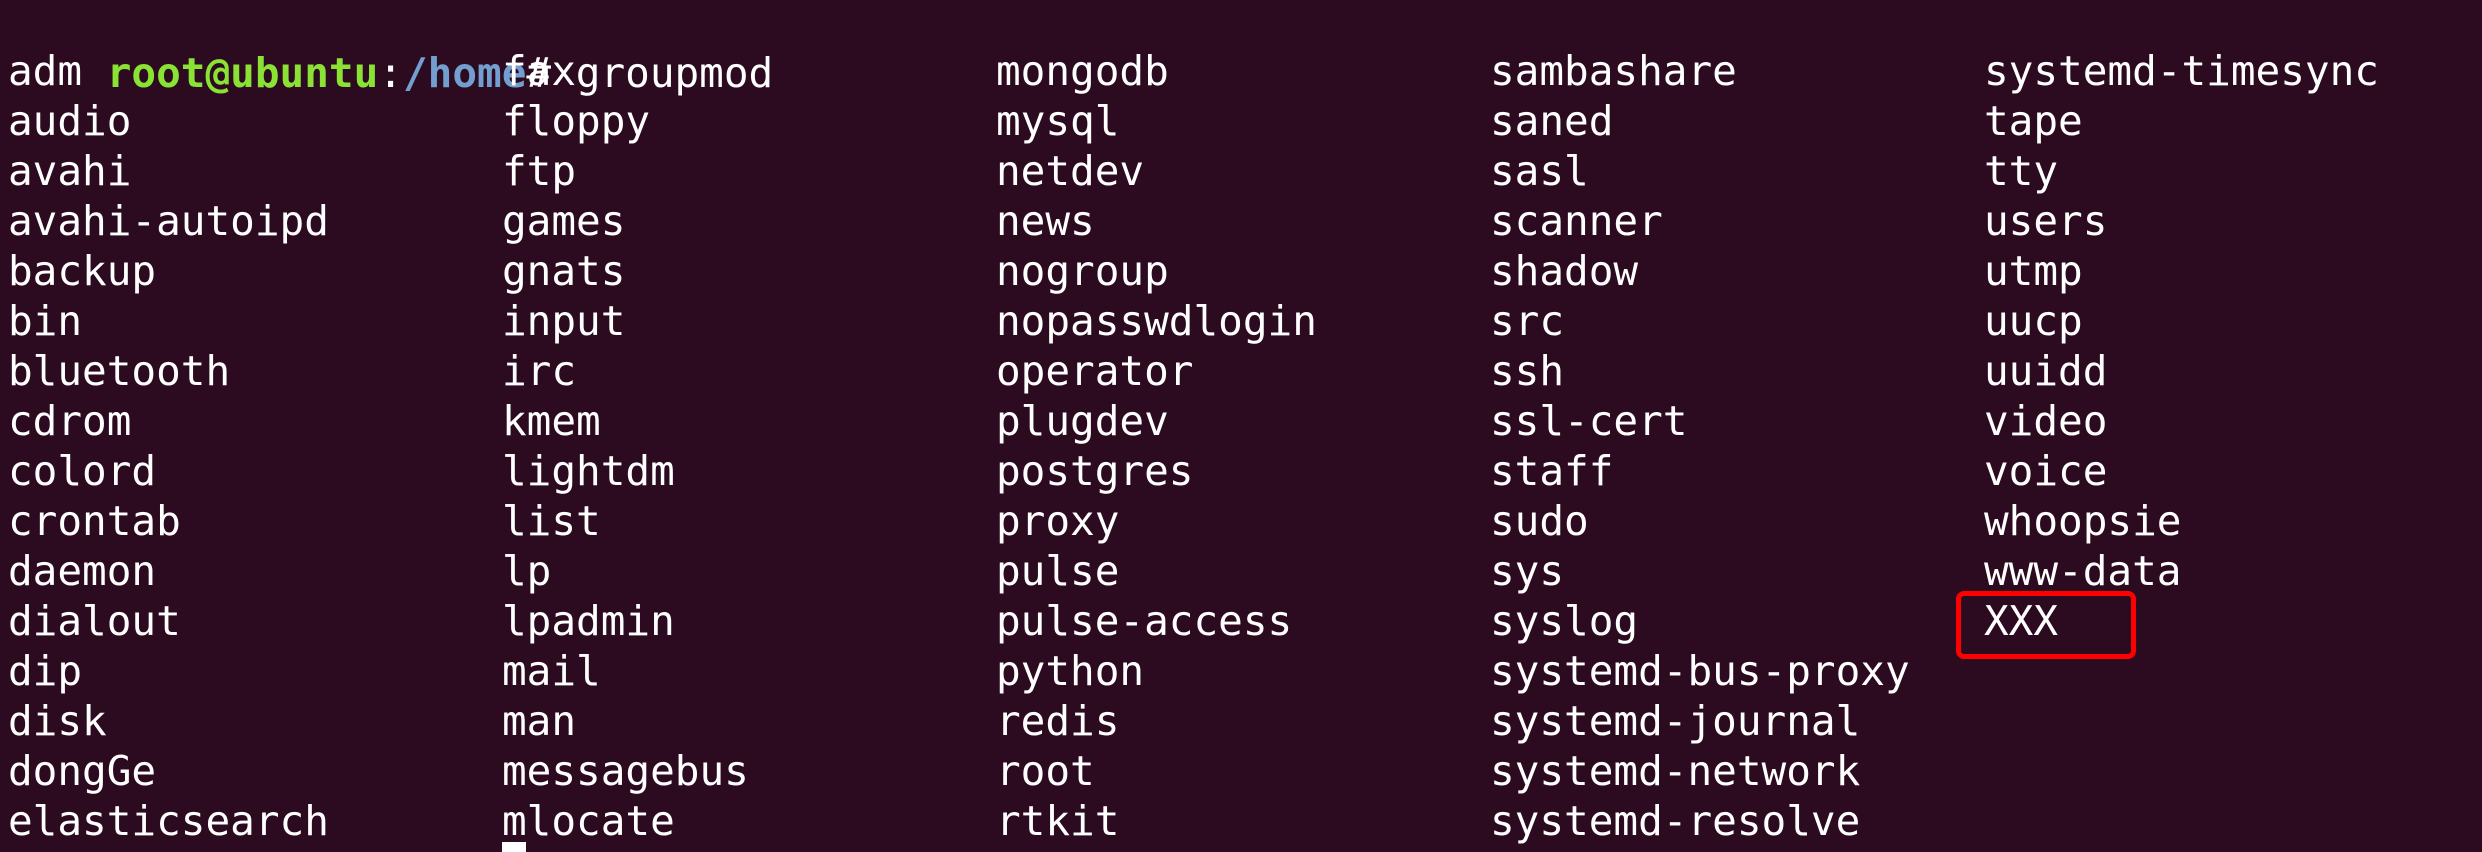  I want to click on group-name: uucp, so click(2033, 321).